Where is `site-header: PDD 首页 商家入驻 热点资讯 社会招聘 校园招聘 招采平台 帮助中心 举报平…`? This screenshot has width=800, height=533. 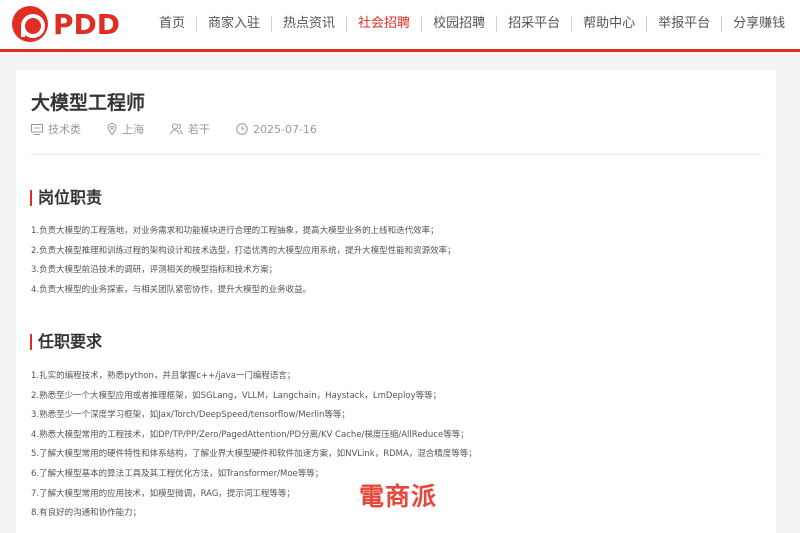
site-header: PDD 首页 商家入驻 热点资讯 社会招聘 校园招聘 招采平台 帮助中心 举报平… is located at coordinates (400, 26).